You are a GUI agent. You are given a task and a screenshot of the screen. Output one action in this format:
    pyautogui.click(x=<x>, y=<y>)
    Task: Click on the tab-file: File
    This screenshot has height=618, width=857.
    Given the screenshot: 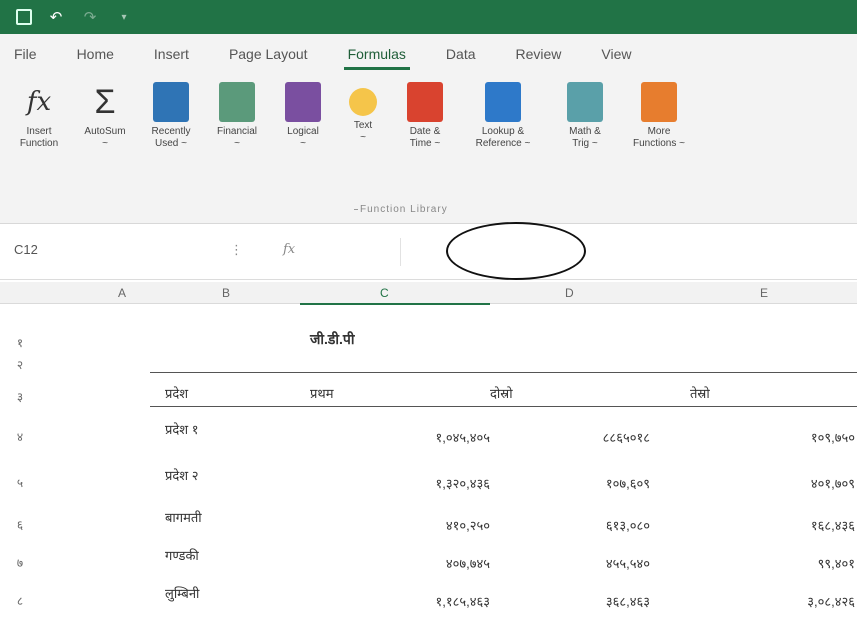 What is the action you would take?
    pyautogui.click(x=25, y=54)
    